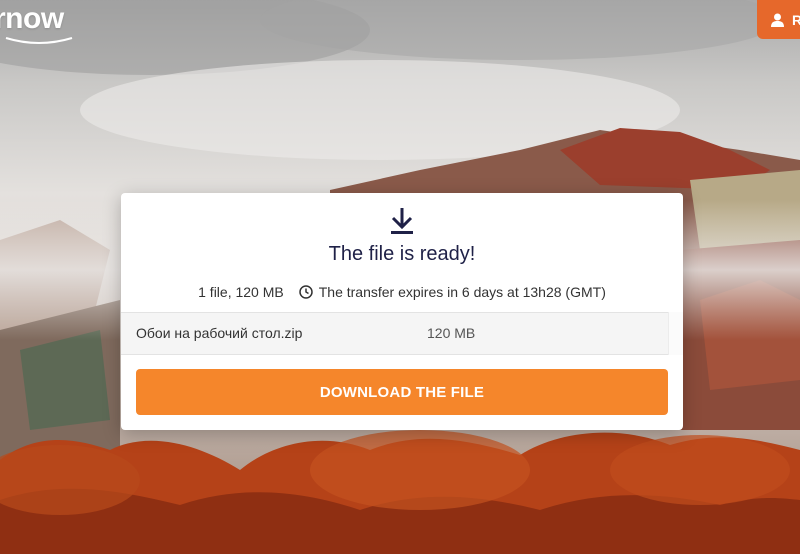 Image resolution: width=800 pixels, height=554 pixels. What do you see at coordinates (305, 292) in the screenshot?
I see `clock-icon` at bounding box center [305, 292].